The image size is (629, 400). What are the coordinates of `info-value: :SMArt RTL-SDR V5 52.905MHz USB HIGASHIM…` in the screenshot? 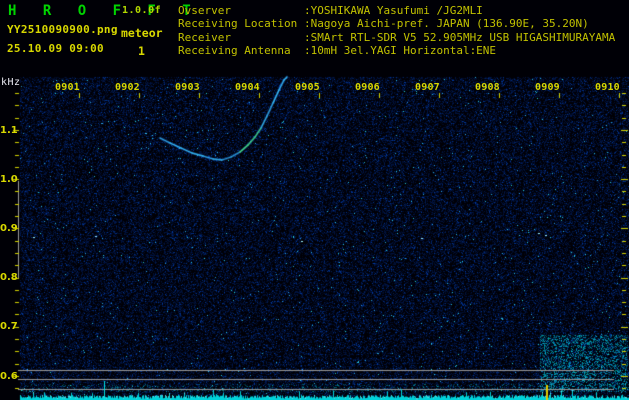 It's located at (460, 37).